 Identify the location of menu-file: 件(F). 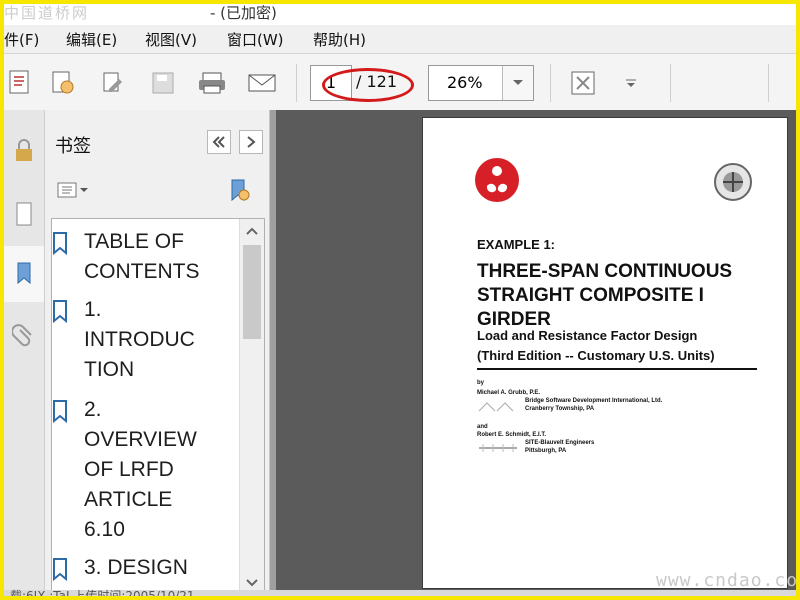
(21, 39).